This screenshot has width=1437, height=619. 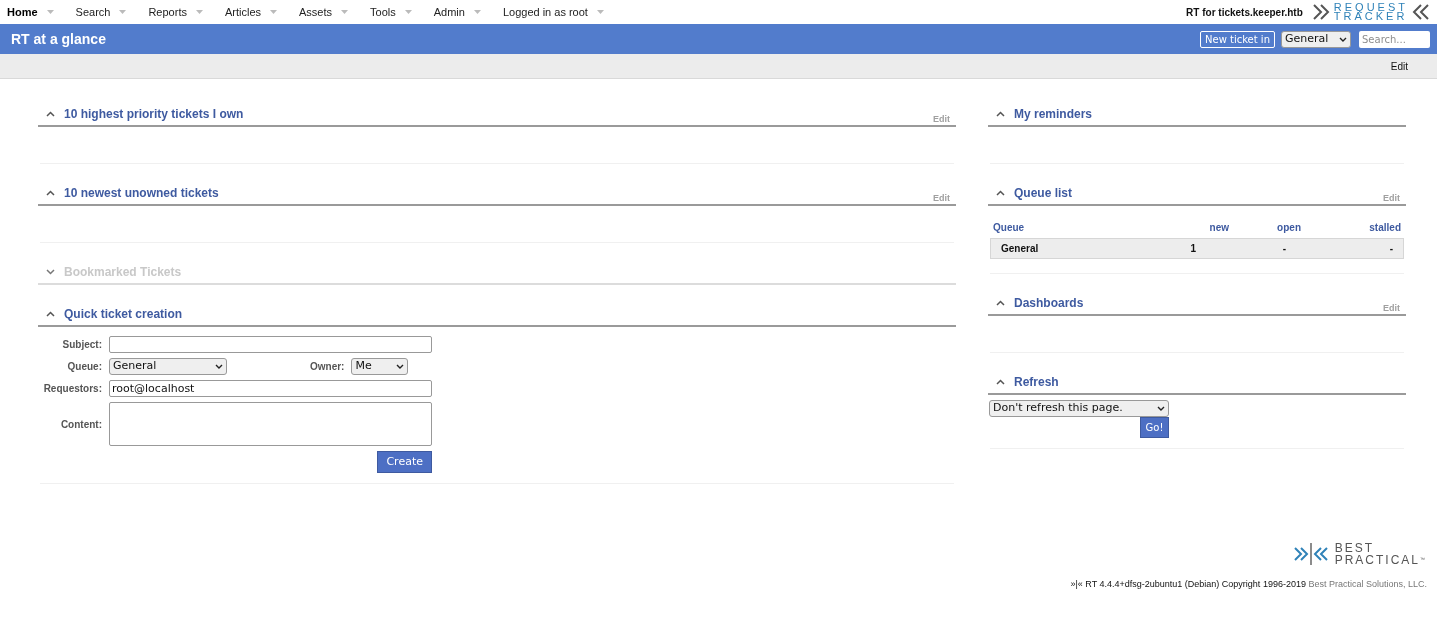 I want to click on column-header: stalled, so click(x=1381, y=227).